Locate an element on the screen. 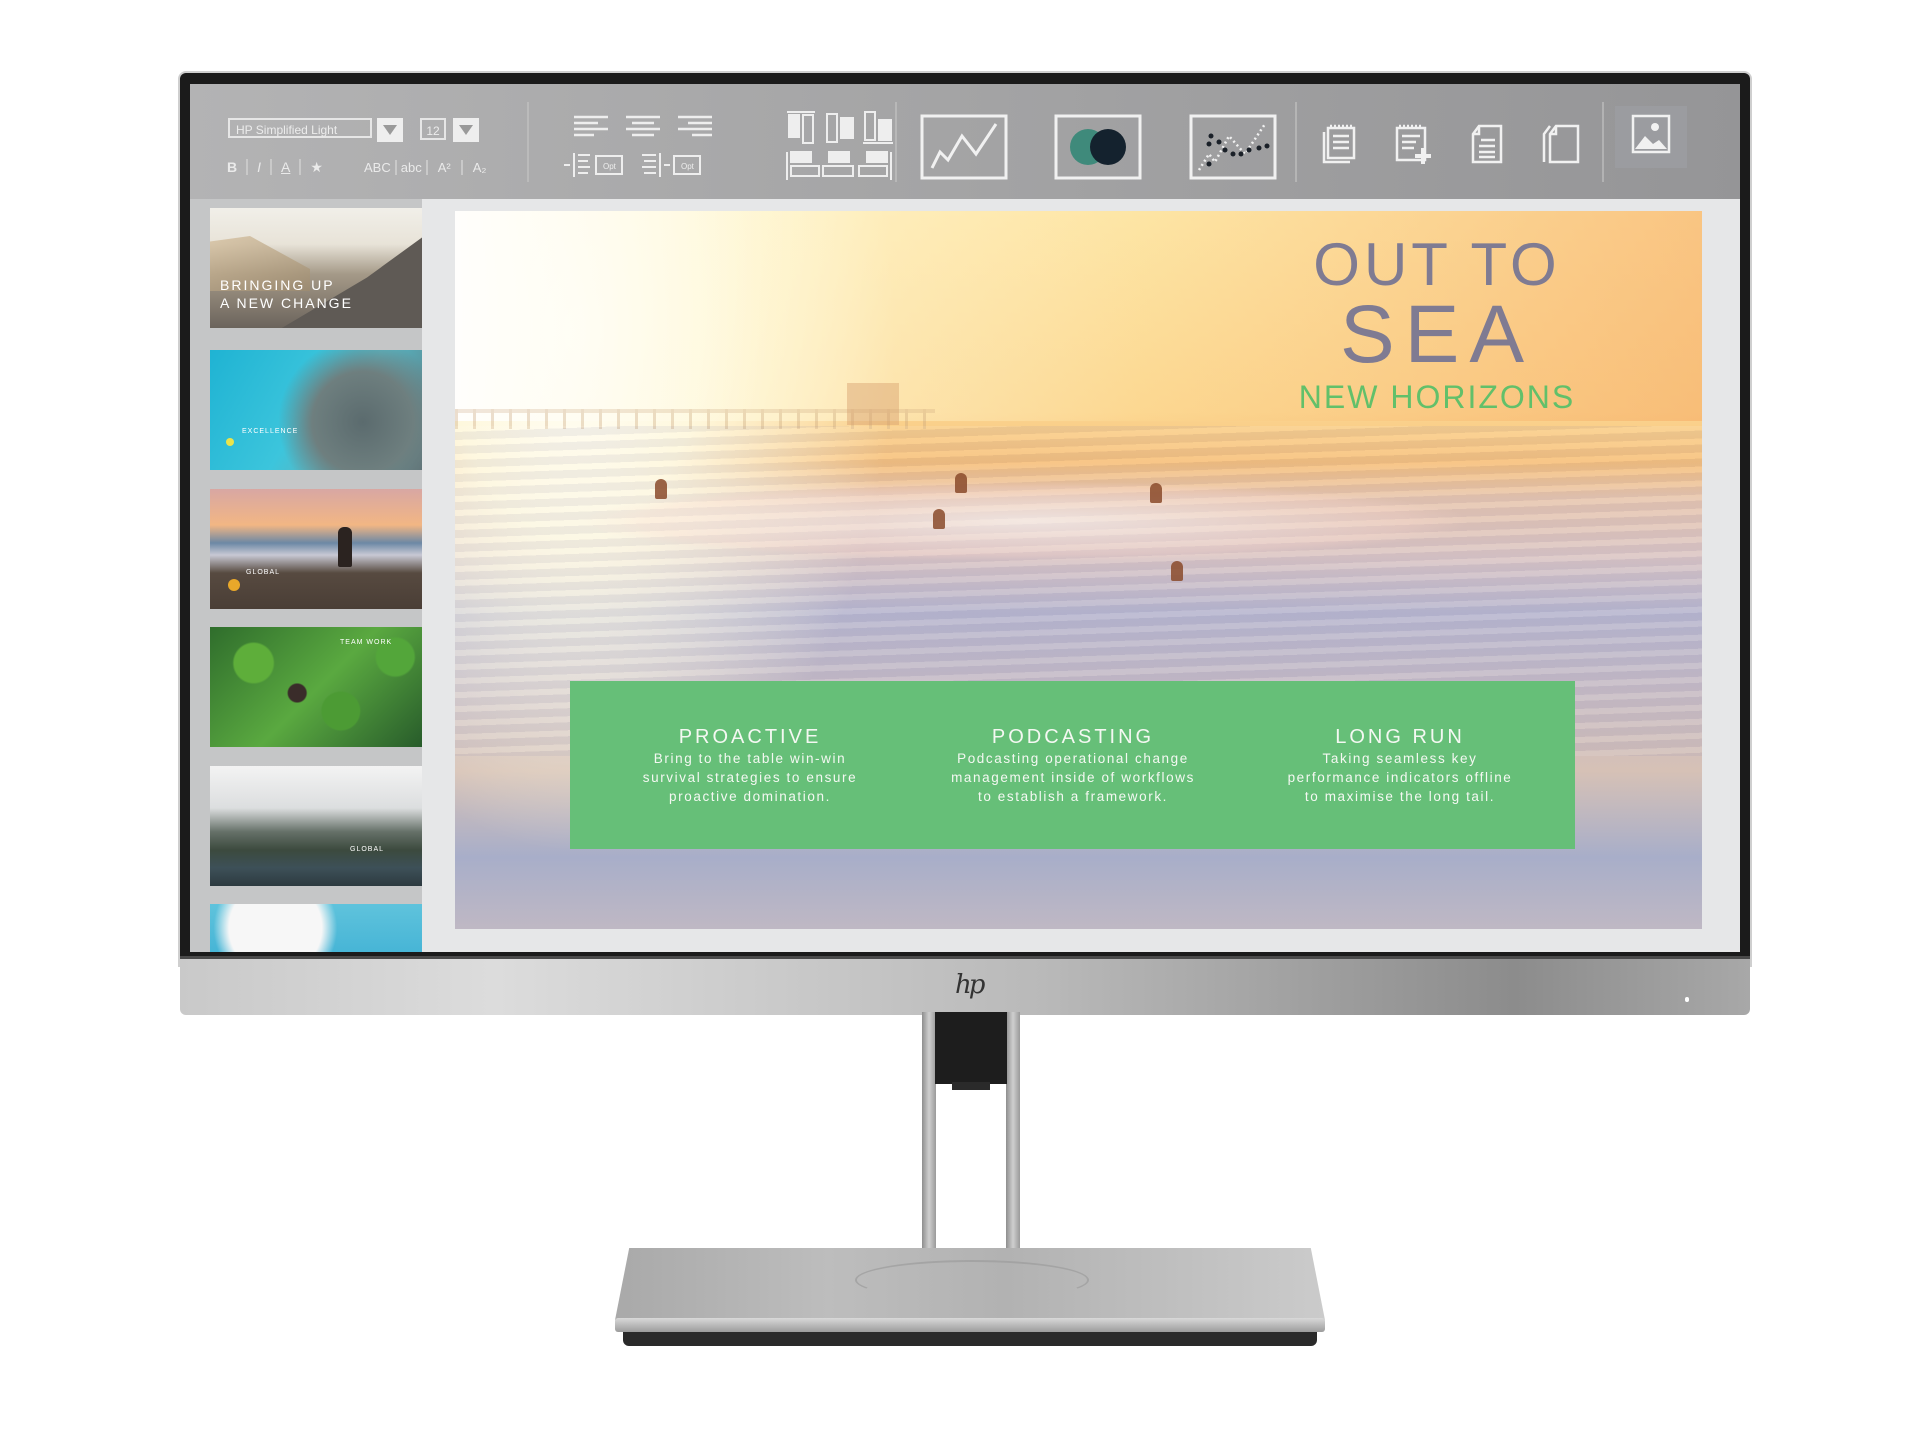 The height and width of the screenshot is (1440, 1920). stand-base is located at coordinates (970, 1298).